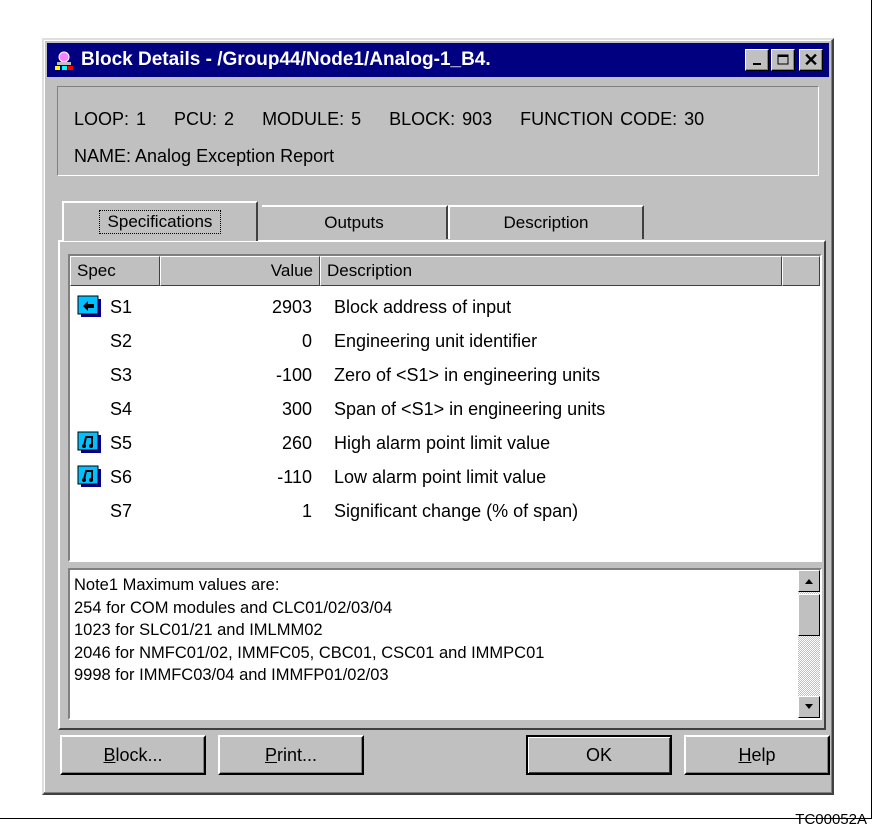 The width and height of the screenshot is (879, 832). I want to click on maximize-icon, so click(783, 60).